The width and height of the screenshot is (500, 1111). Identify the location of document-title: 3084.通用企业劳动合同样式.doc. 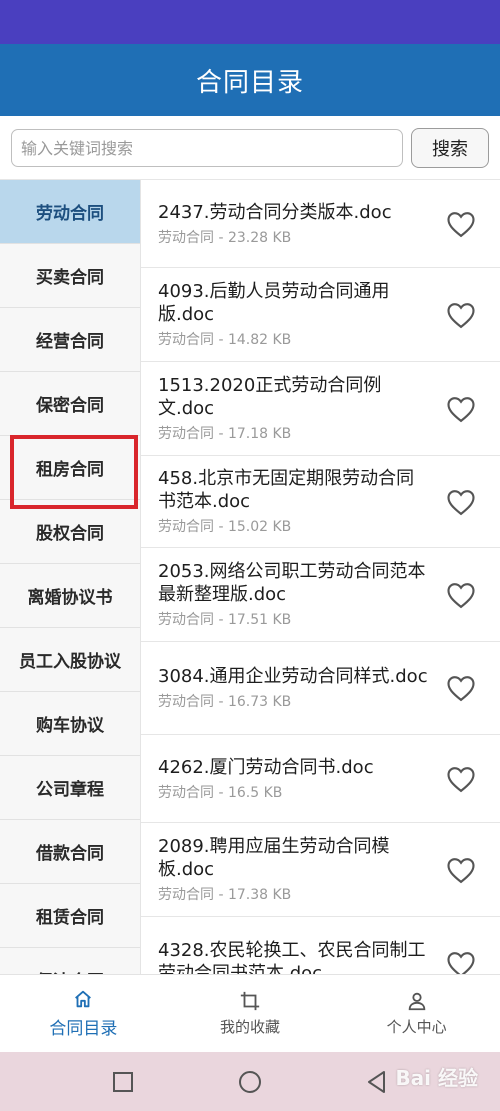
(293, 676).